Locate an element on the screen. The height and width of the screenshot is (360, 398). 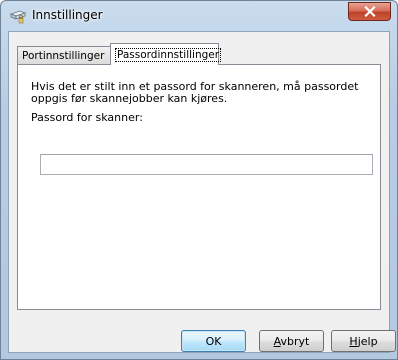
close-icon is located at coordinates (369, 11).